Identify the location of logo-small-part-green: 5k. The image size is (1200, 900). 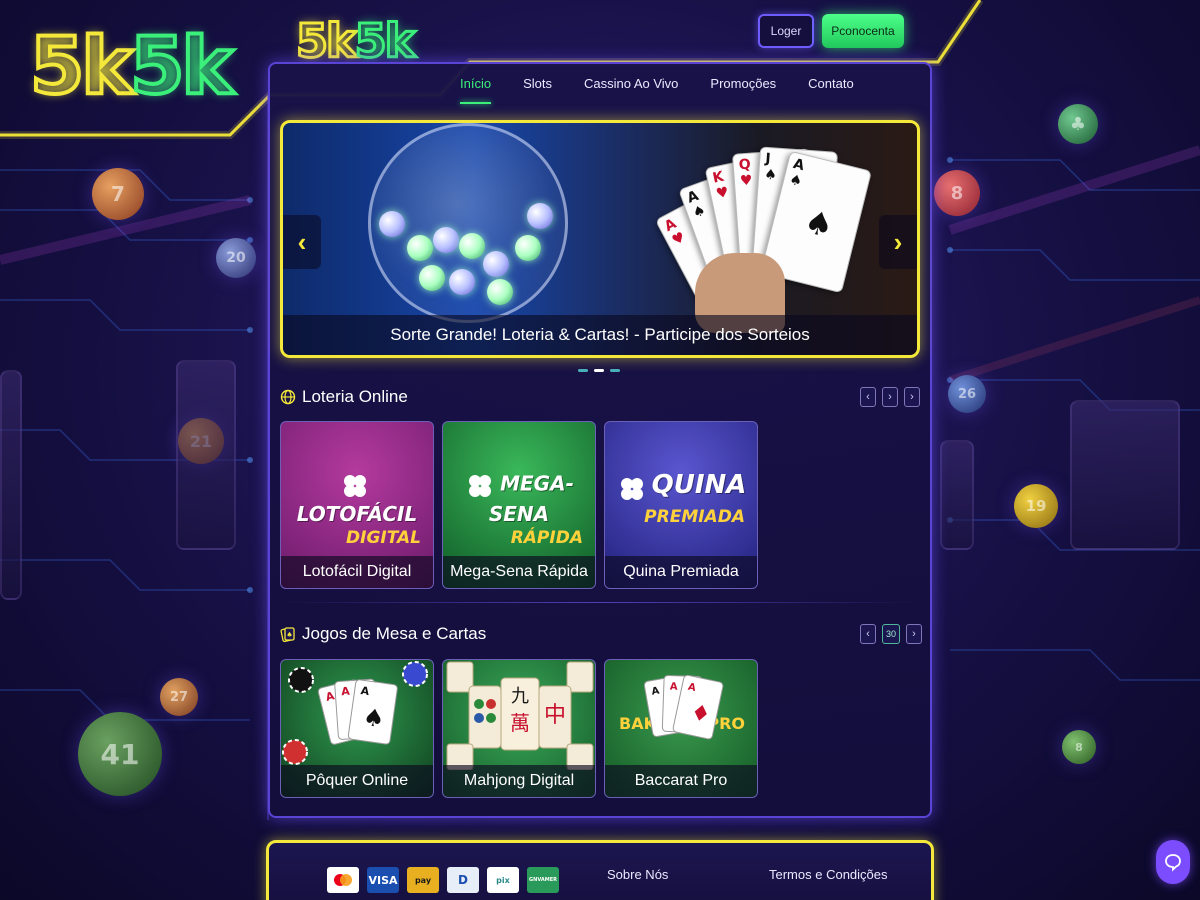
(385, 41).